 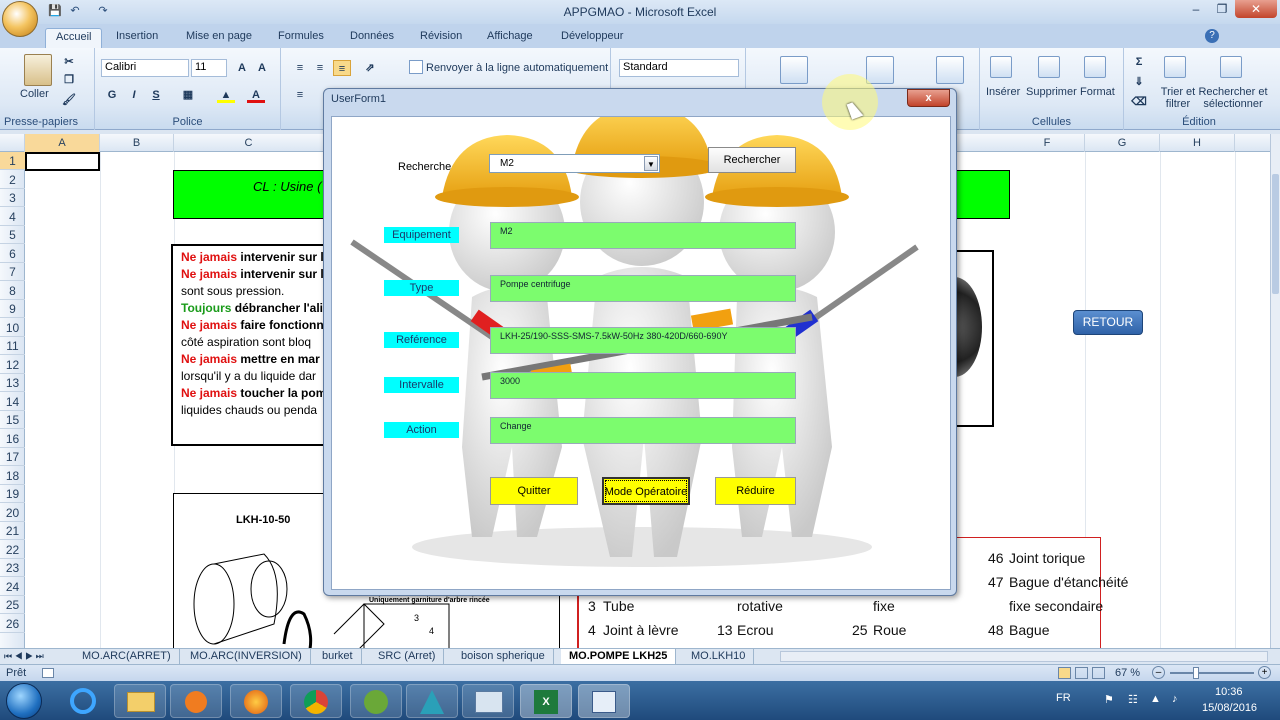 What do you see at coordinates (12, 568) in the screenshot?
I see `row-header: 23` at bounding box center [12, 568].